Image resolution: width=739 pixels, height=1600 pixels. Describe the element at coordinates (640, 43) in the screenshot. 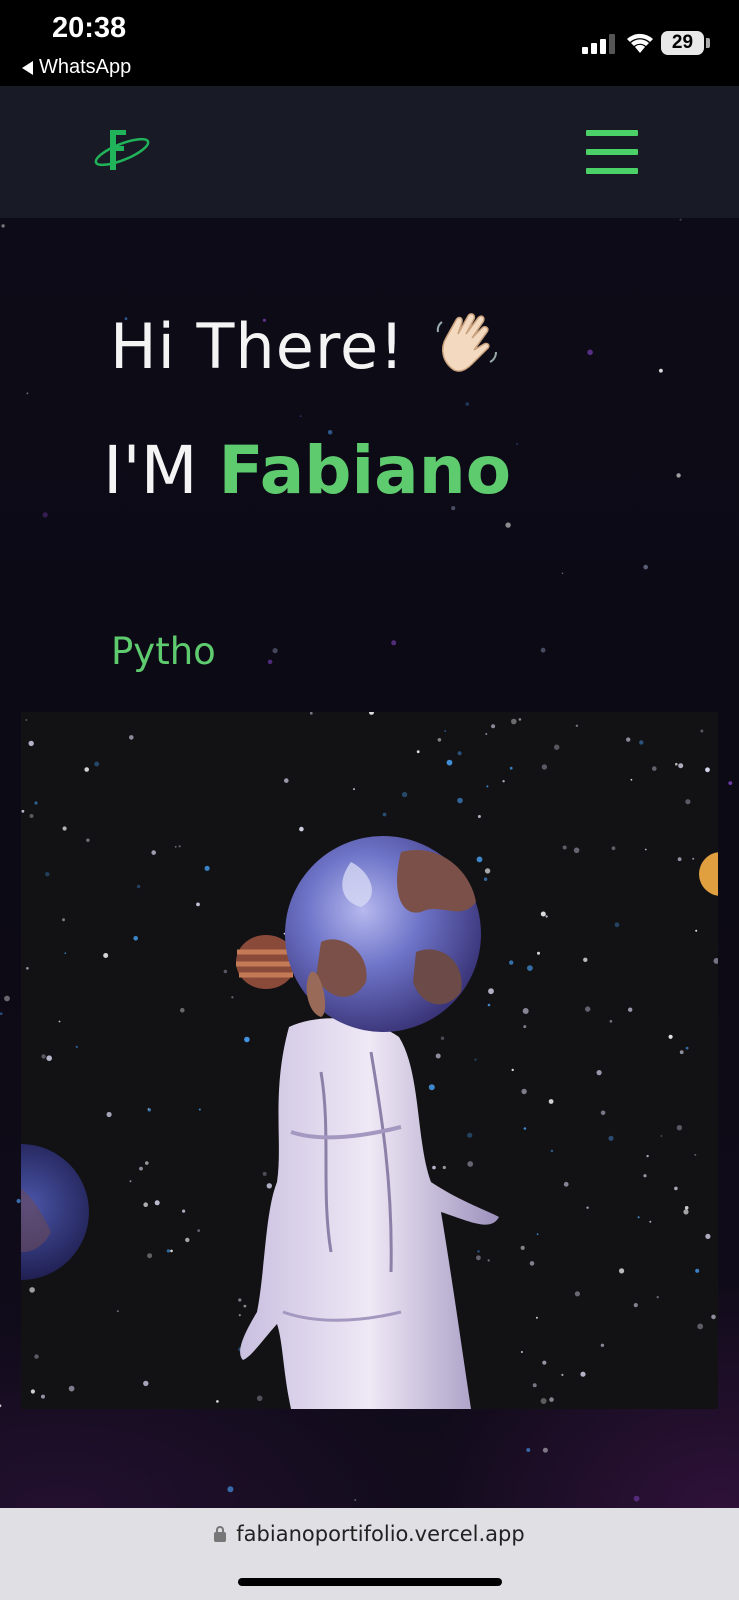

I see `wifi-icon` at that location.